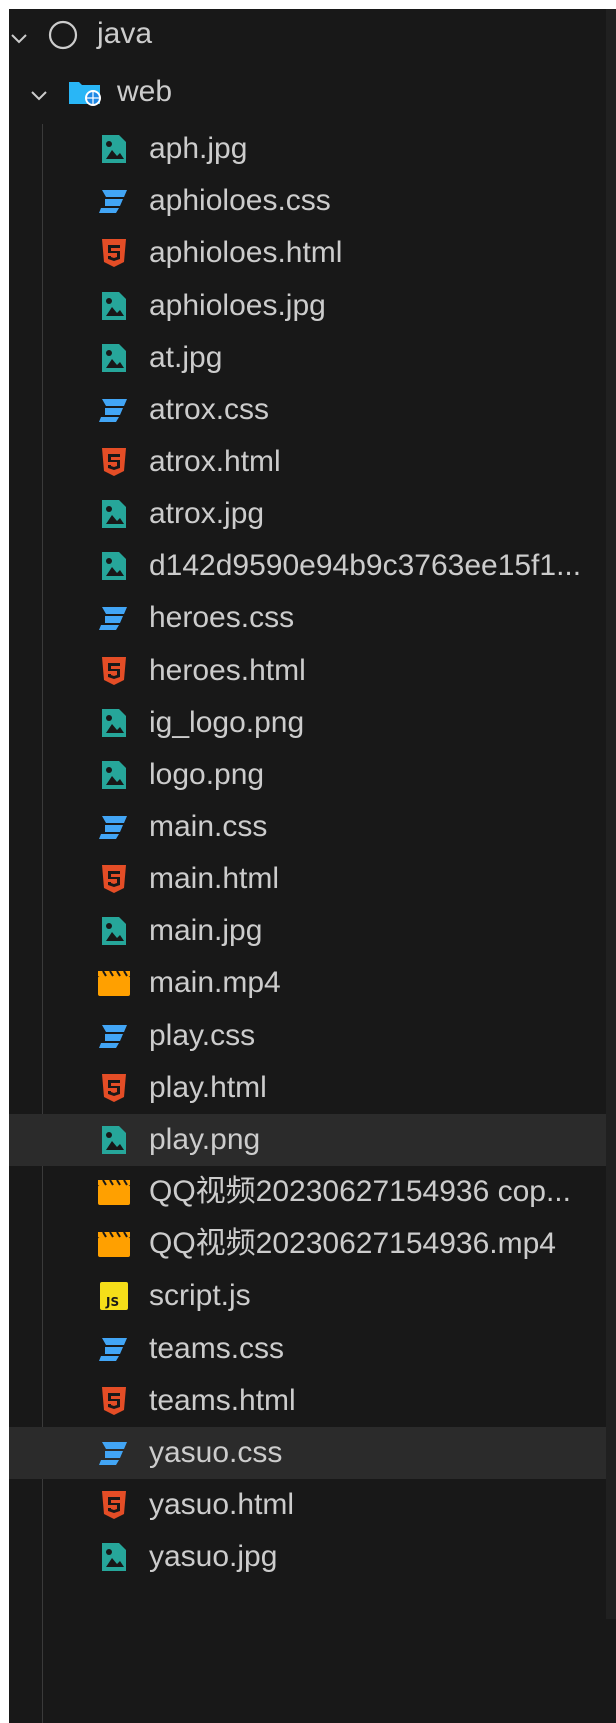  Describe the element at coordinates (312, 983) in the screenshot. I see `file-item: main.mp4` at that location.